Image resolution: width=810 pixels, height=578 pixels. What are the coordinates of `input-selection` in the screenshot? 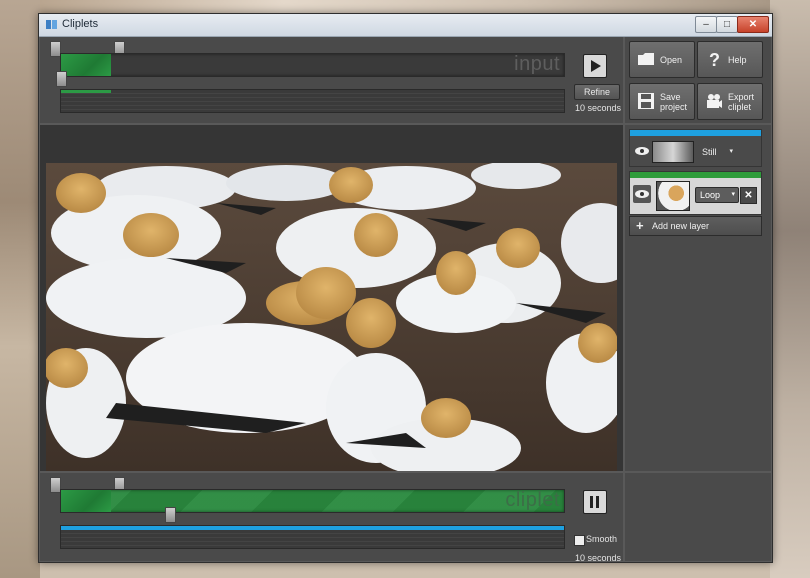 It's located at (86, 65).